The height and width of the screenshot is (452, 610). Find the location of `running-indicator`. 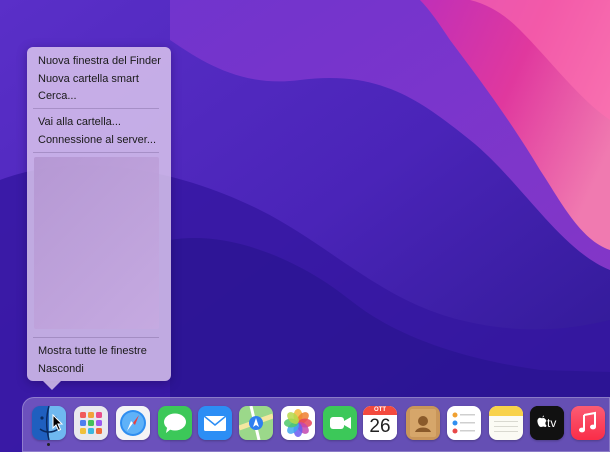

running-indicator is located at coordinates (48, 444).